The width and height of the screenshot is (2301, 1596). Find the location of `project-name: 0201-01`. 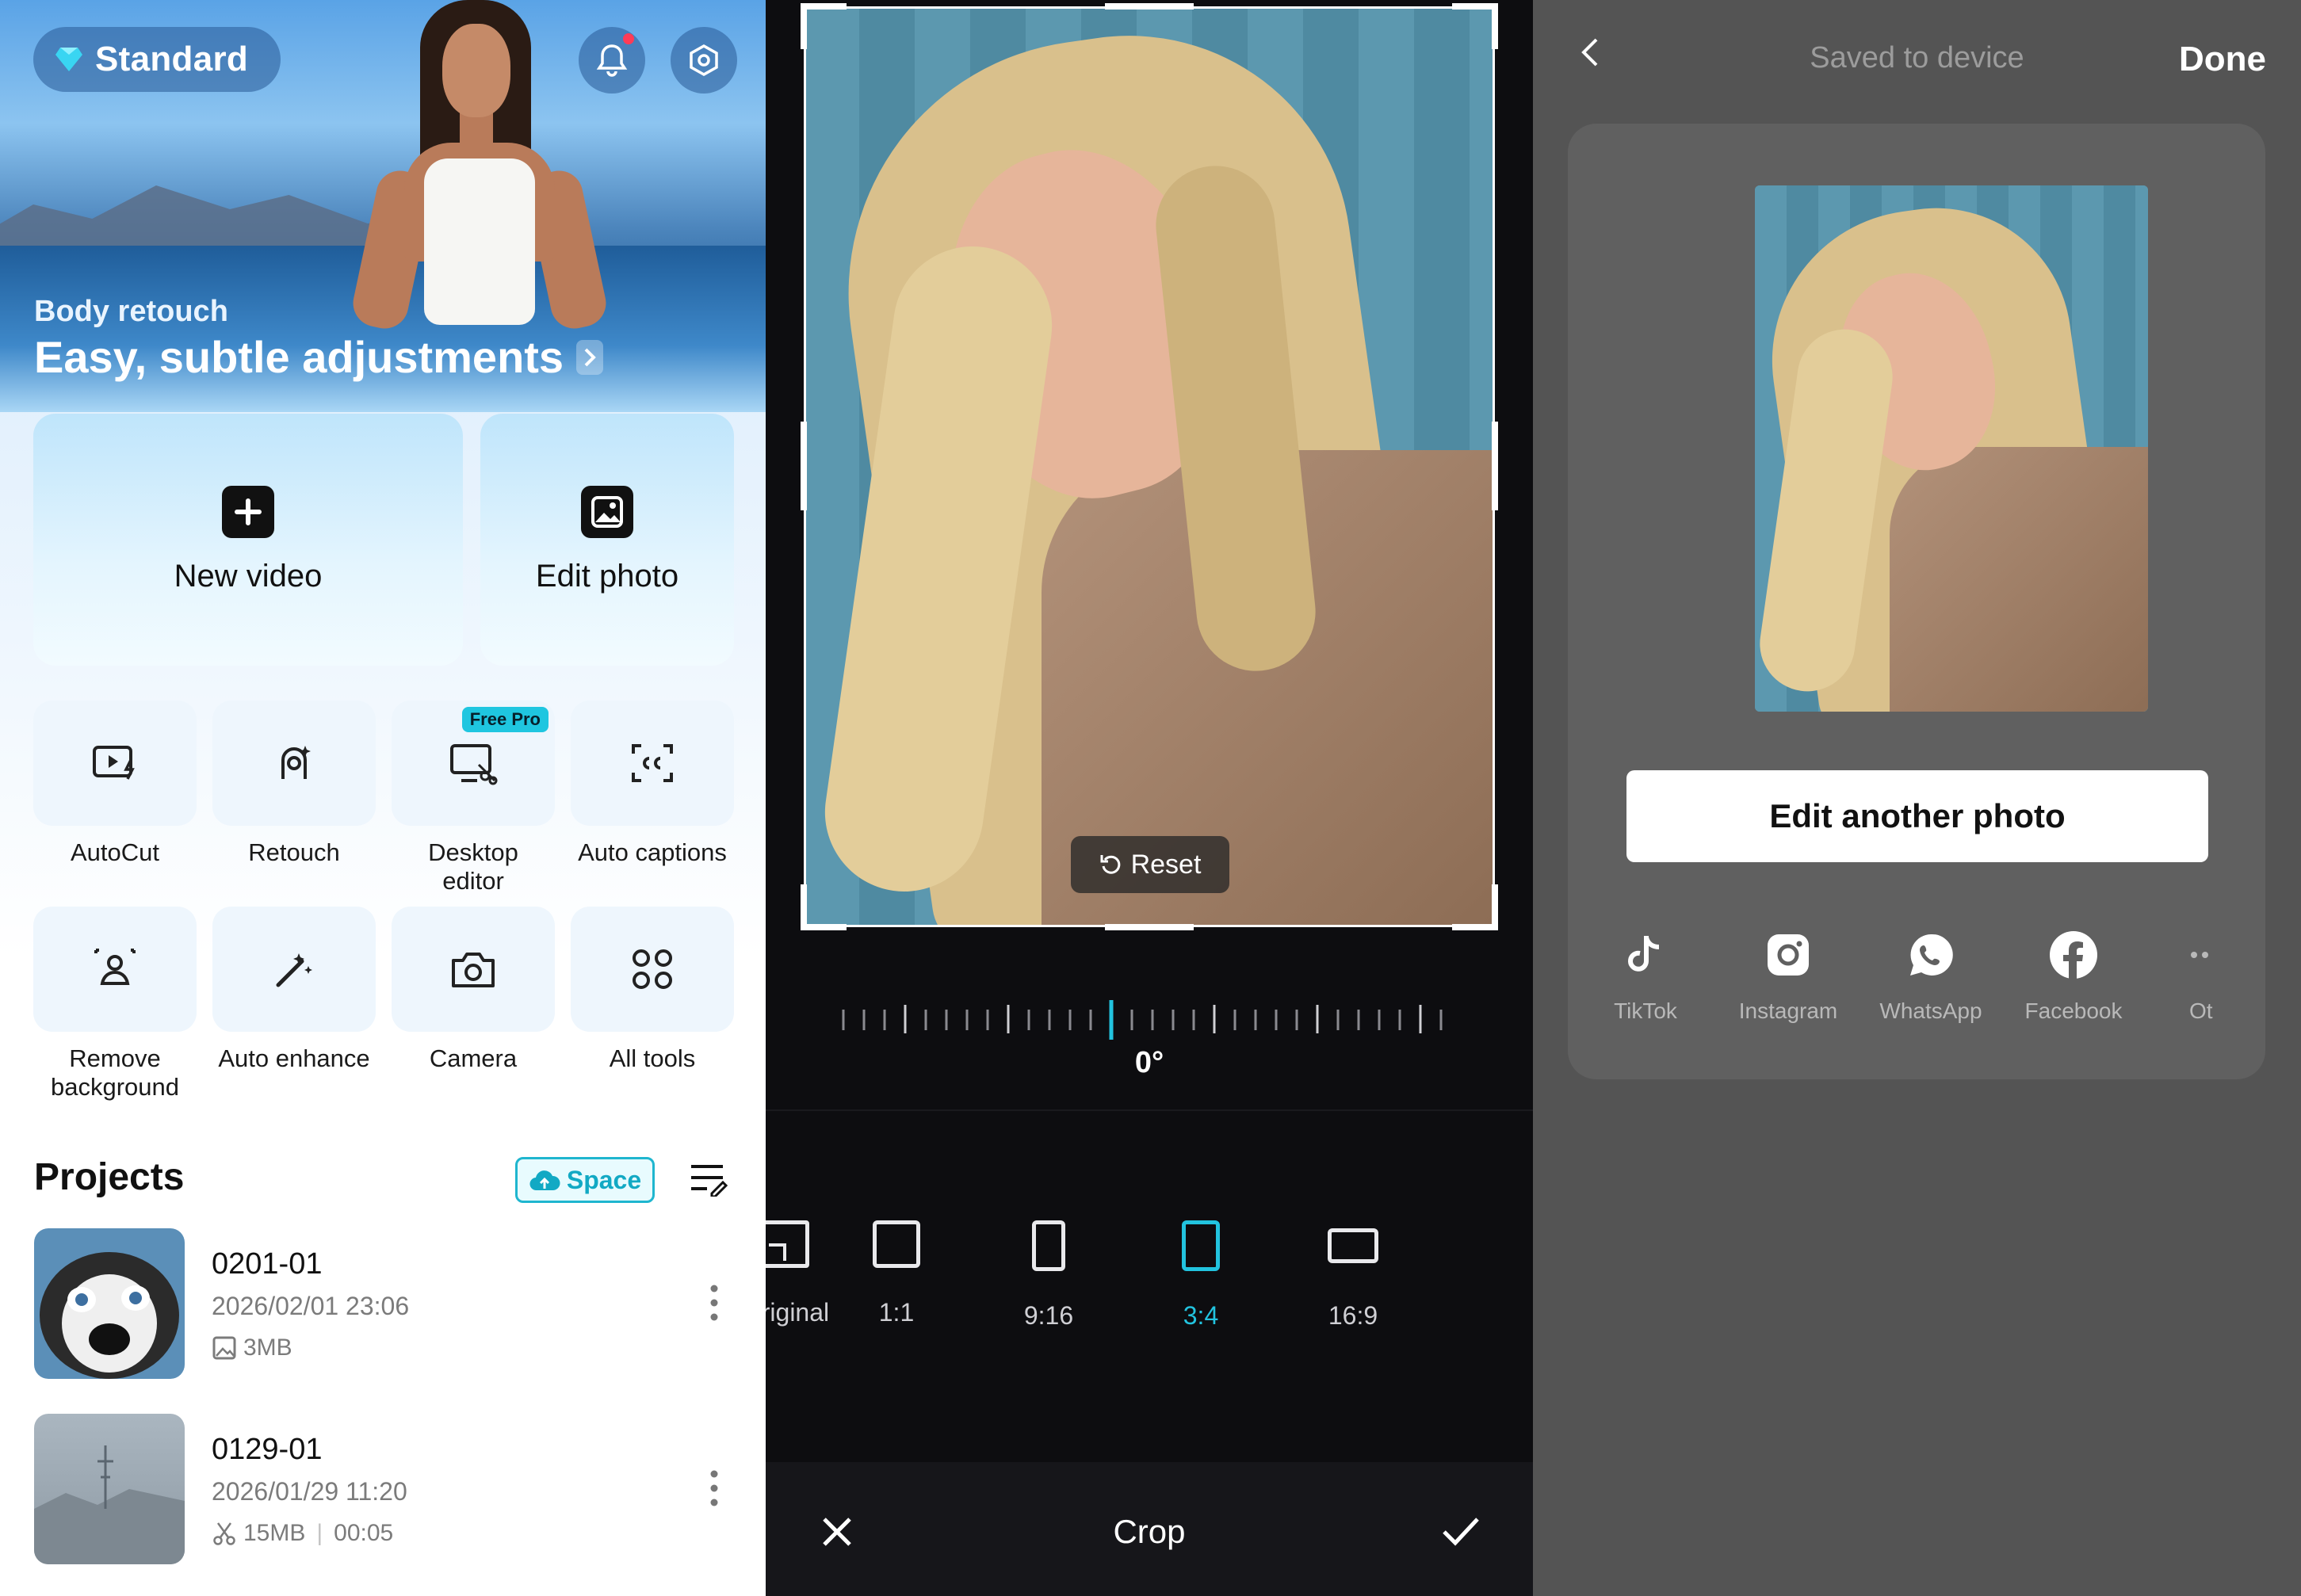

project-name: 0201-01 is located at coordinates (268, 1264).